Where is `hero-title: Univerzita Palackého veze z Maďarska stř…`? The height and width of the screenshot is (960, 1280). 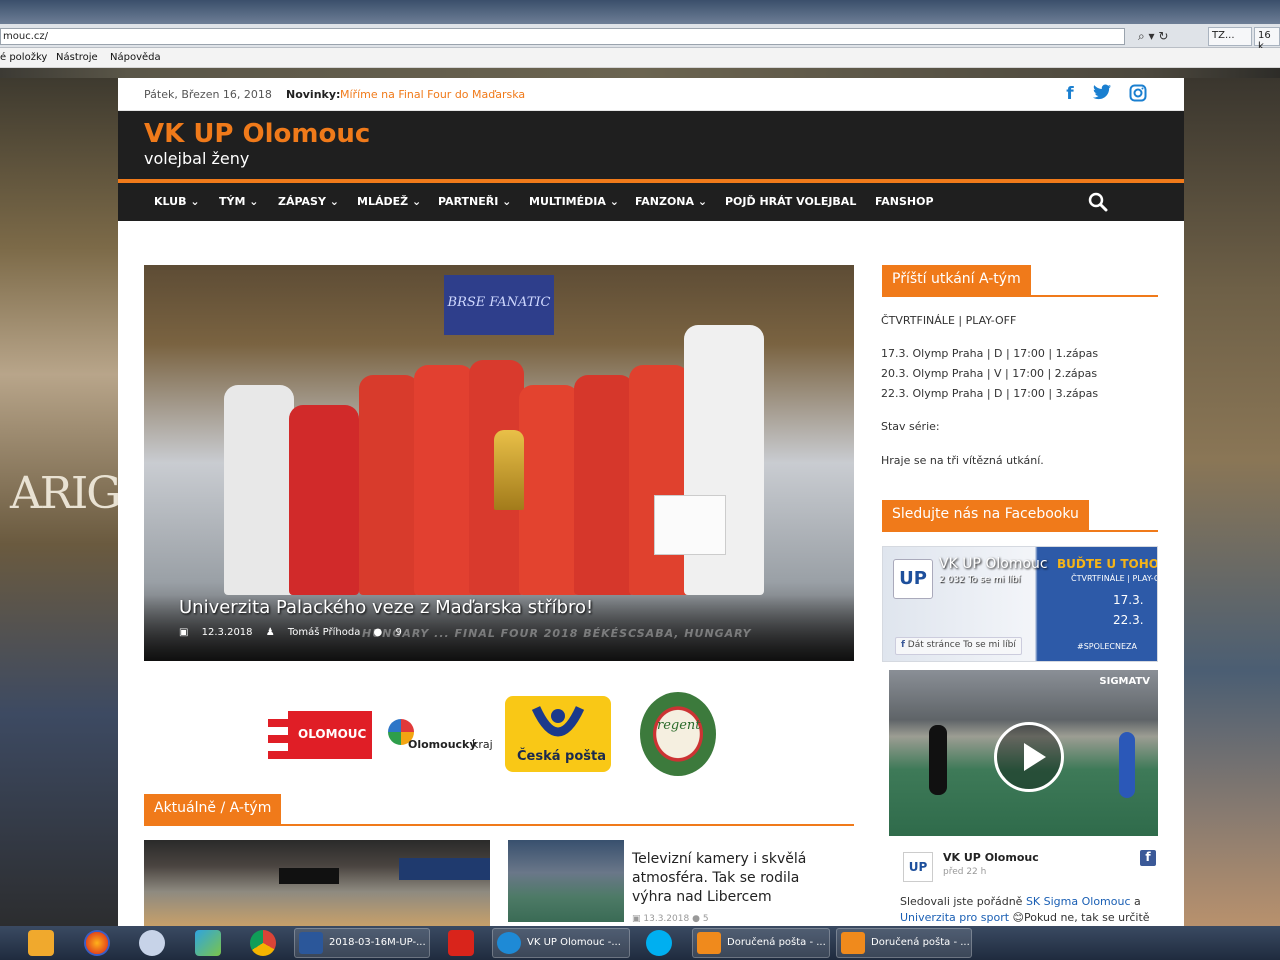
hero-title: Univerzita Palackého veze z Maďarska stř… is located at coordinates (386, 607).